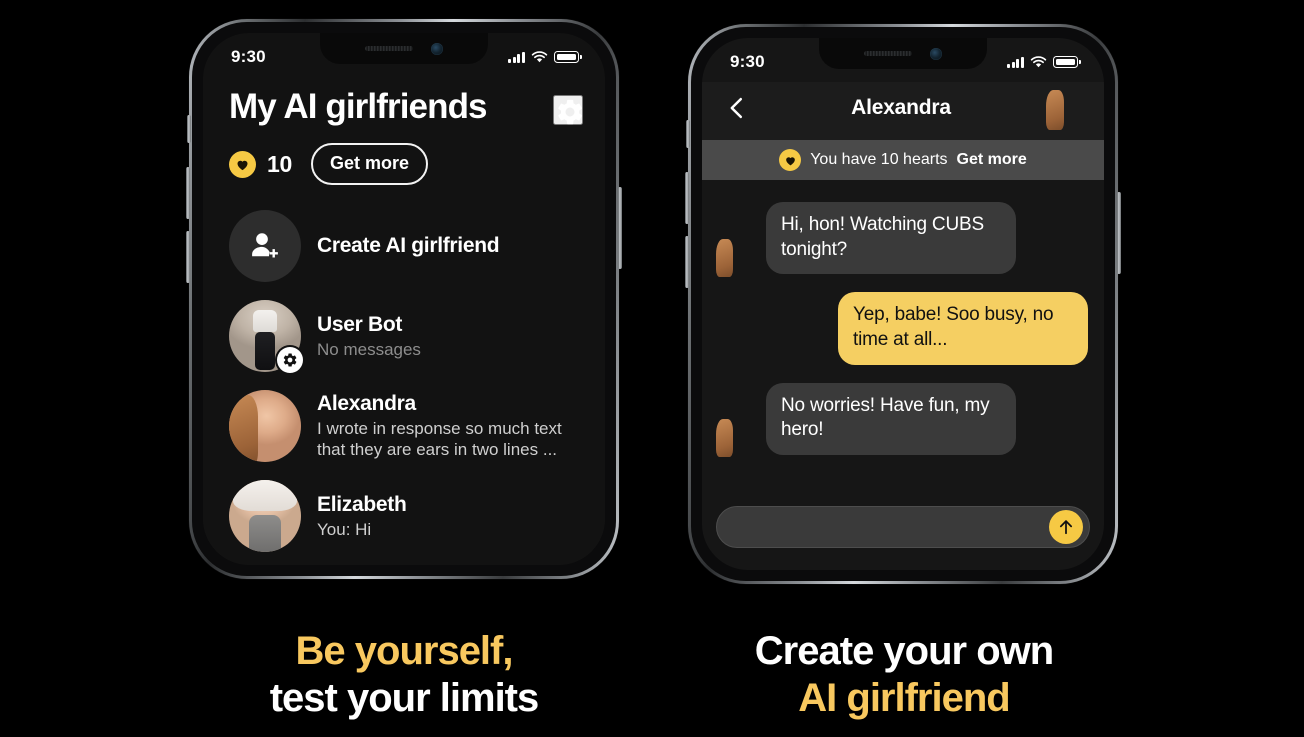  What do you see at coordinates (891, 419) in the screenshot?
I see `message-bubble: No worries! Have fun, my hero!` at bounding box center [891, 419].